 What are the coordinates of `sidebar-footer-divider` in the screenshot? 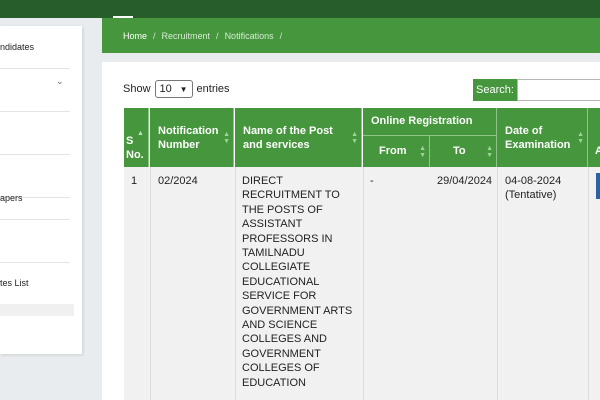 It's located at (37, 310).